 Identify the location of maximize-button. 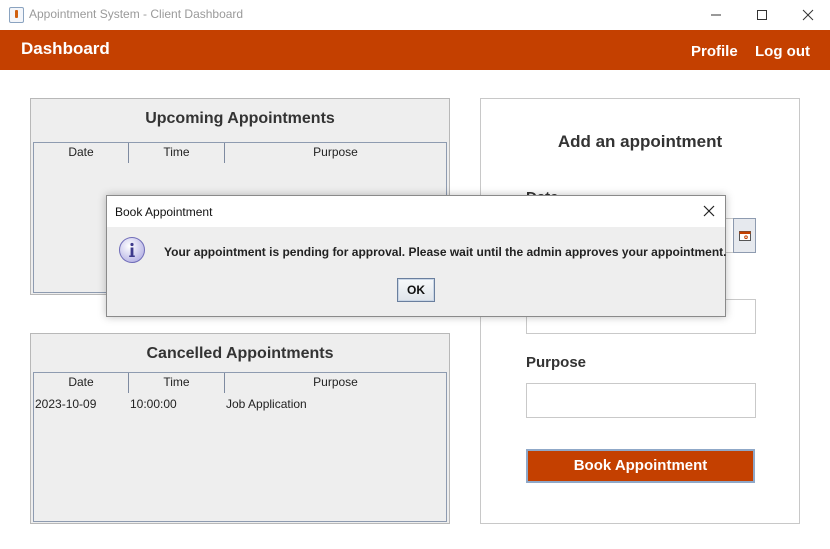
(762, 15).